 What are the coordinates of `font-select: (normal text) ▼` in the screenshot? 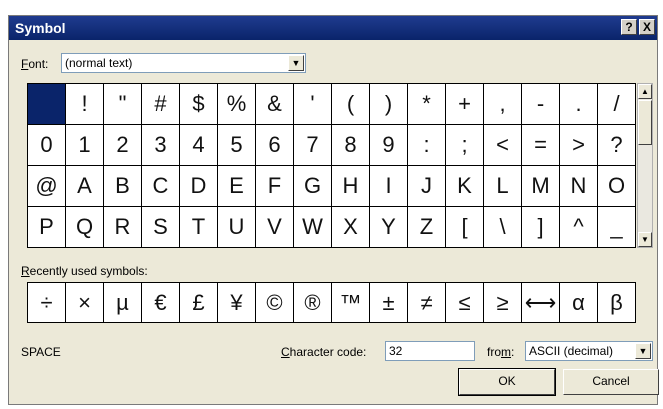 It's located at (183, 63).